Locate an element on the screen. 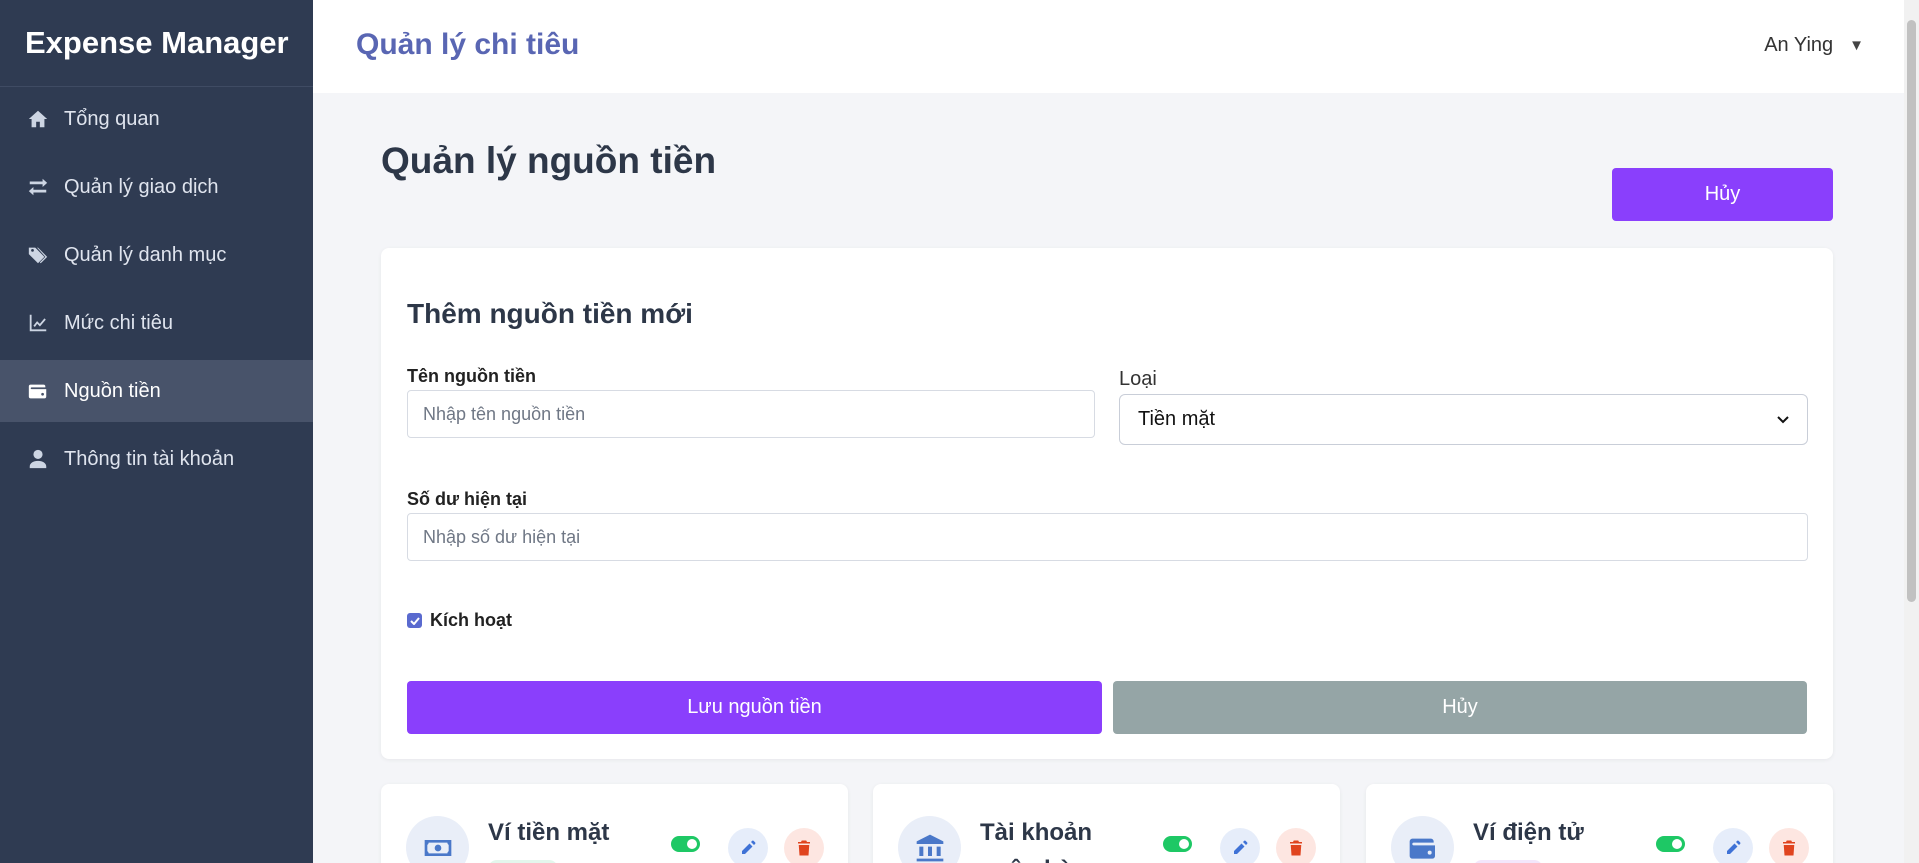 Image resolution: width=1919 pixels, height=863 pixels. brand-logo: Expense Manager is located at coordinates (156, 43).